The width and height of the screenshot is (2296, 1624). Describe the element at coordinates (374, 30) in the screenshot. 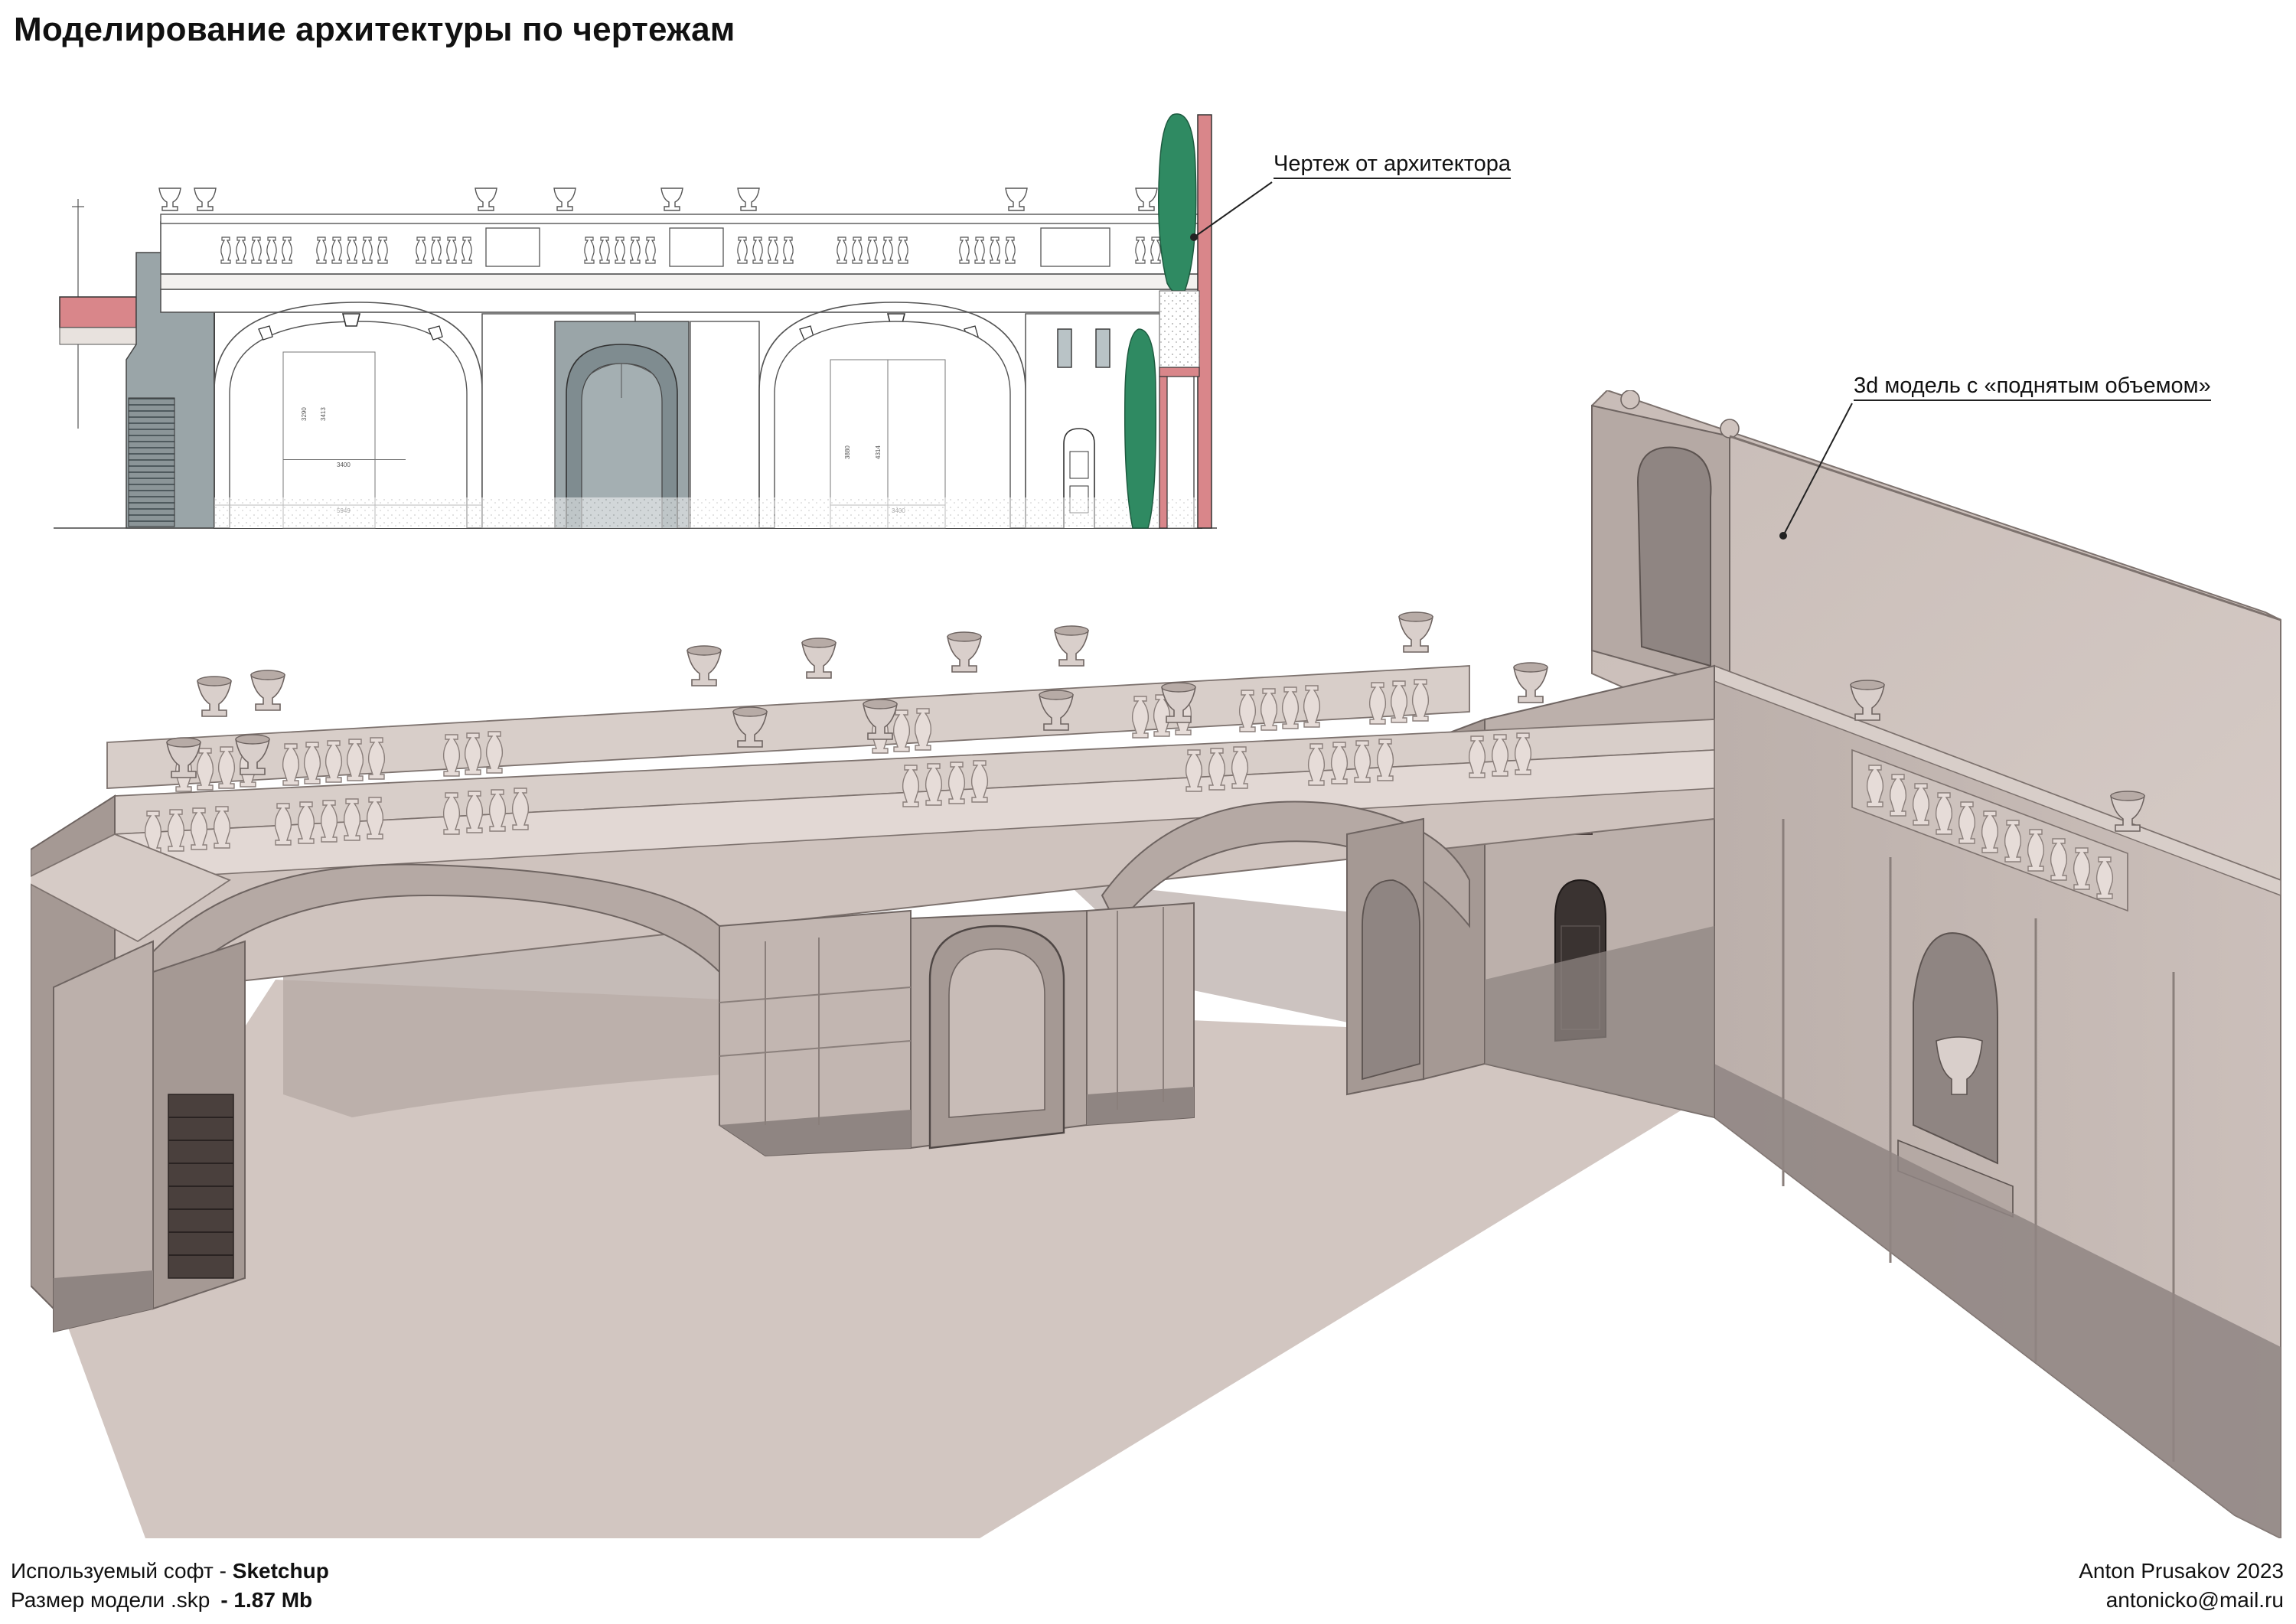

I see `page-title: Моделирование архитектуры по чертежам` at that location.